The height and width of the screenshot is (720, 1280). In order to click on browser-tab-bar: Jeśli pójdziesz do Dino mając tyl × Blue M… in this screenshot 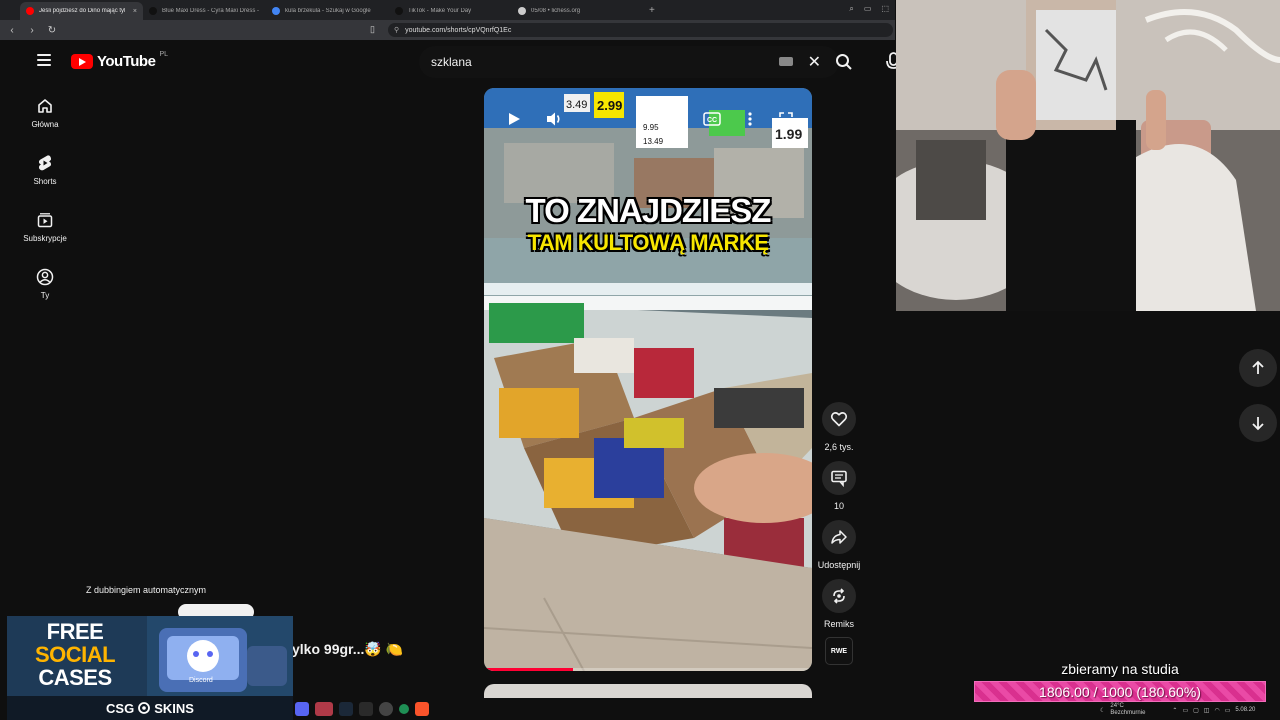, I will do `click(447, 10)`.